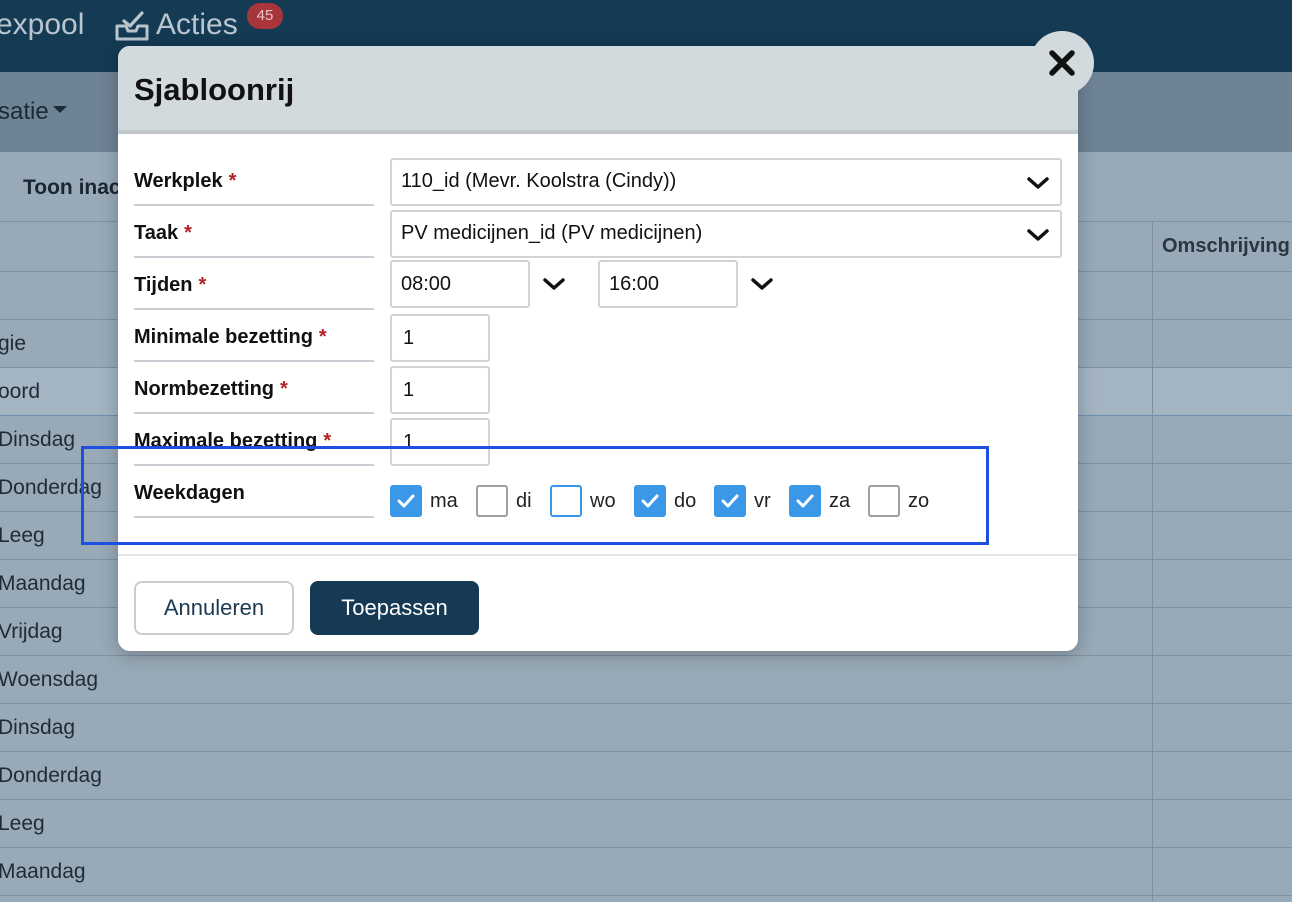 The height and width of the screenshot is (902, 1292). What do you see at coordinates (20, 391) in the screenshot?
I see `table-cell: oord` at bounding box center [20, 391].